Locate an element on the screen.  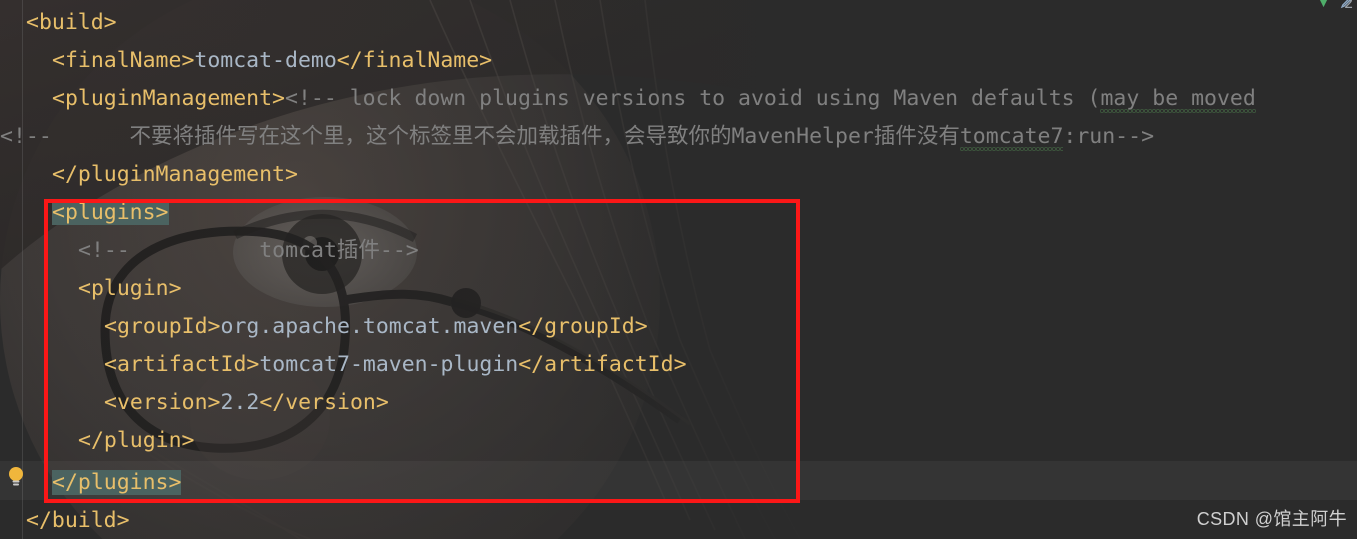
code-token: <finalName> is located at coordinates (123, 60).